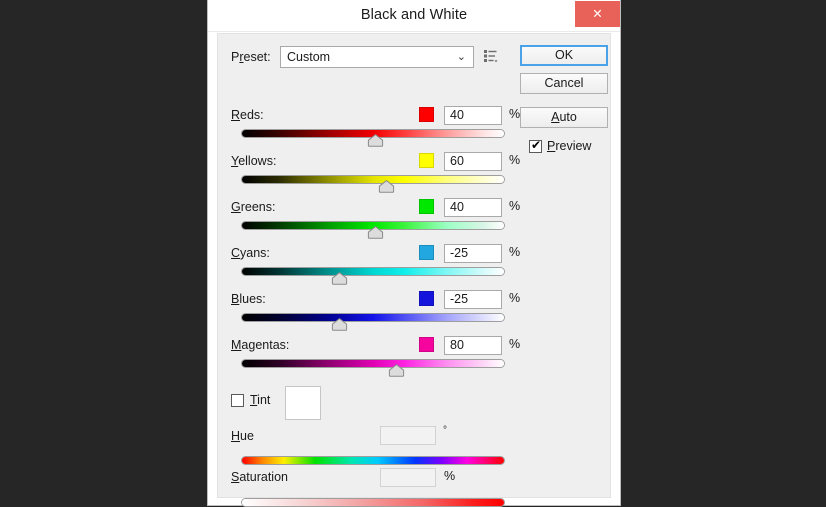  I want to click on yellows-slider-track, so click(373, 179).